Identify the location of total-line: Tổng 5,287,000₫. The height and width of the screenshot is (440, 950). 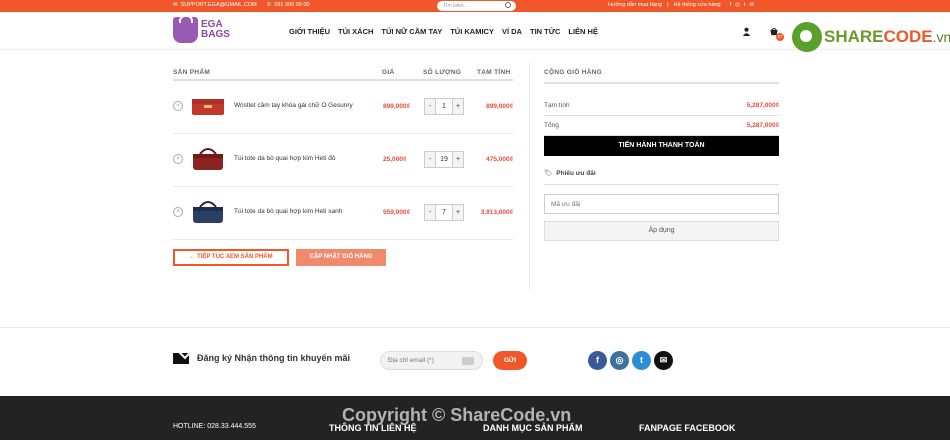
(661, 126).